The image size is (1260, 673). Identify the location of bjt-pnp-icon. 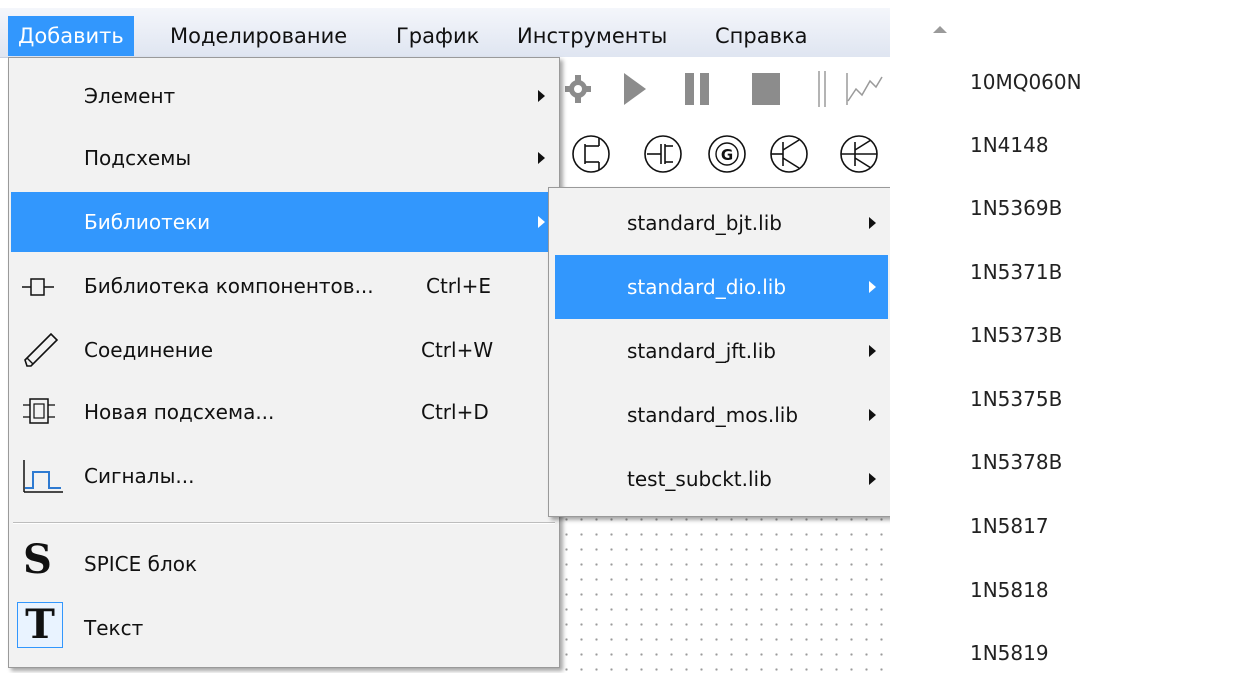
(859, 154).